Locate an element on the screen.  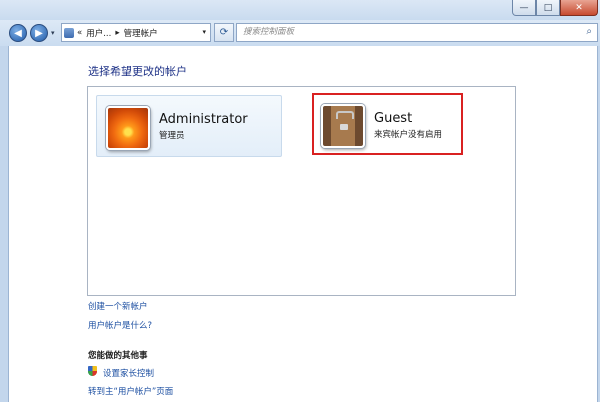
address-dropdown-icon: ▾ is located at coordinates (204, 32).